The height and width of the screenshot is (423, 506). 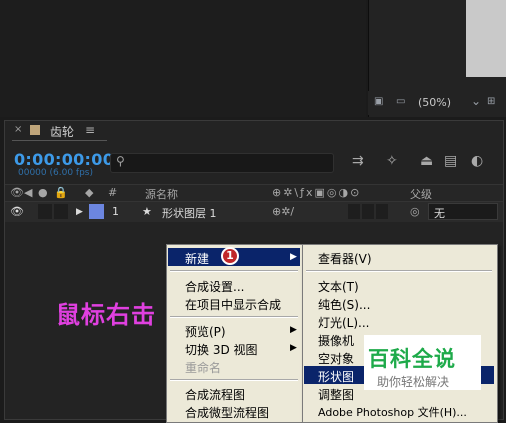 What do you see at coordinates (106, 315) in the screenshot?
I see `right-click-hint: 鼠标右击` at bounding box center [106, 315].